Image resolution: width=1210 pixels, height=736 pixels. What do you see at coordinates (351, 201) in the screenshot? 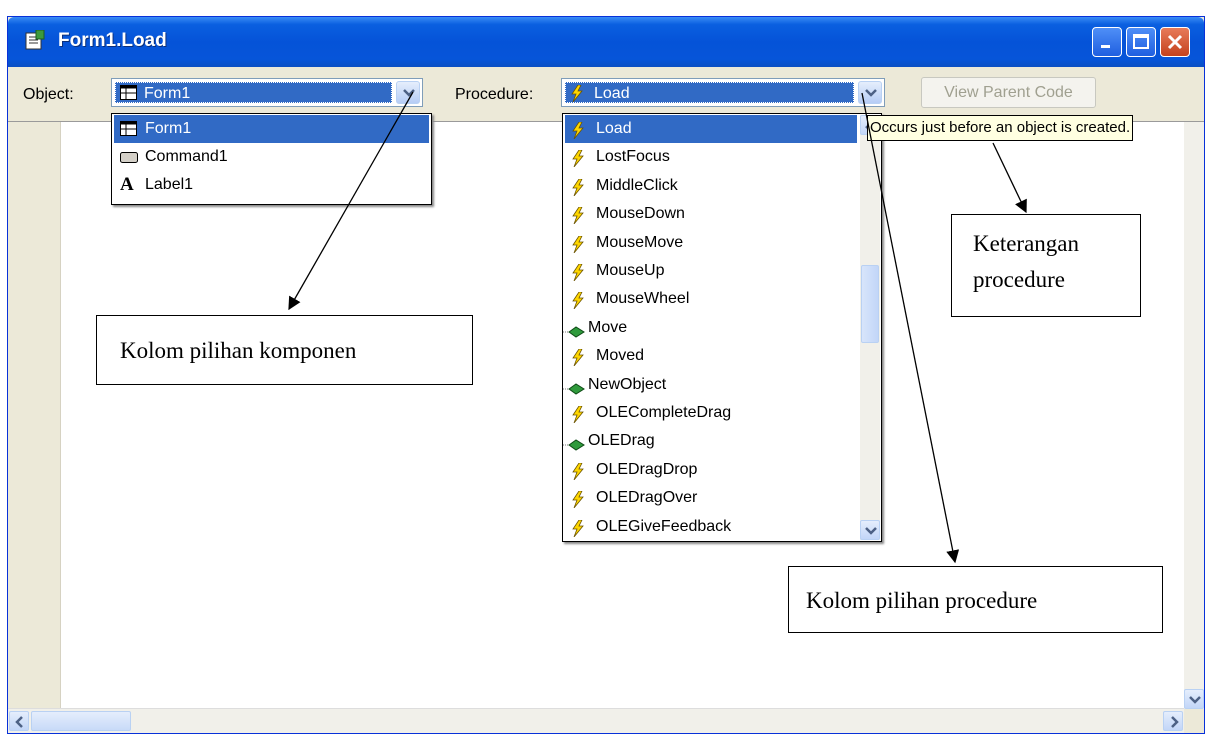
I see `arrow-to-object-callout` at bounding box center [351, 201].